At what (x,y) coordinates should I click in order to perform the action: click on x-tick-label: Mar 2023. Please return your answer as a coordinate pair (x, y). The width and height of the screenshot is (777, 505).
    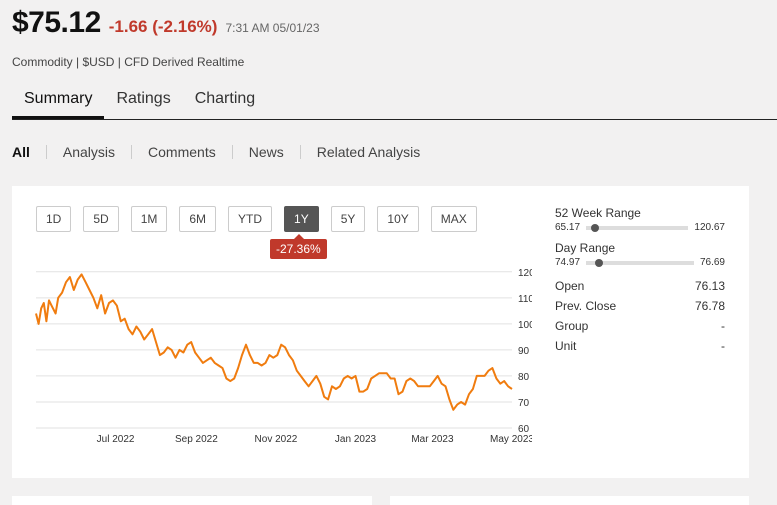
    Looking at the image, I should click on (432, 439).